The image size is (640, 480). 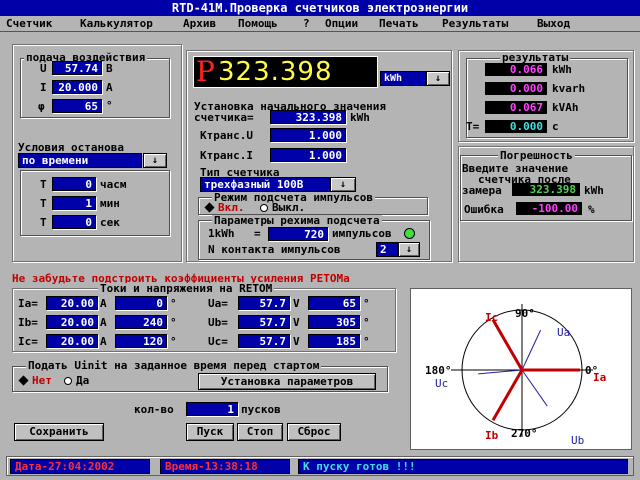 I want to click on ic-angle-input: 120, so click(x=141, y=341).